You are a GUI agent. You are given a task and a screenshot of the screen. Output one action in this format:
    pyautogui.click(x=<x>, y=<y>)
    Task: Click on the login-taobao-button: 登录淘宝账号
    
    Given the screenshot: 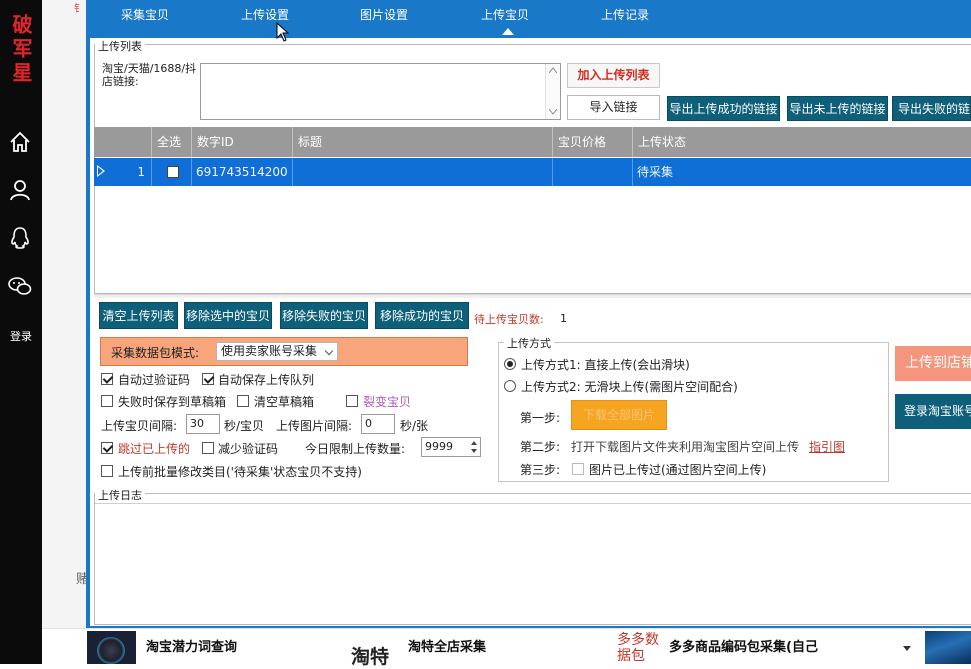 What is the action you would take?
    pyautogui.click(x=933, y=411)
    